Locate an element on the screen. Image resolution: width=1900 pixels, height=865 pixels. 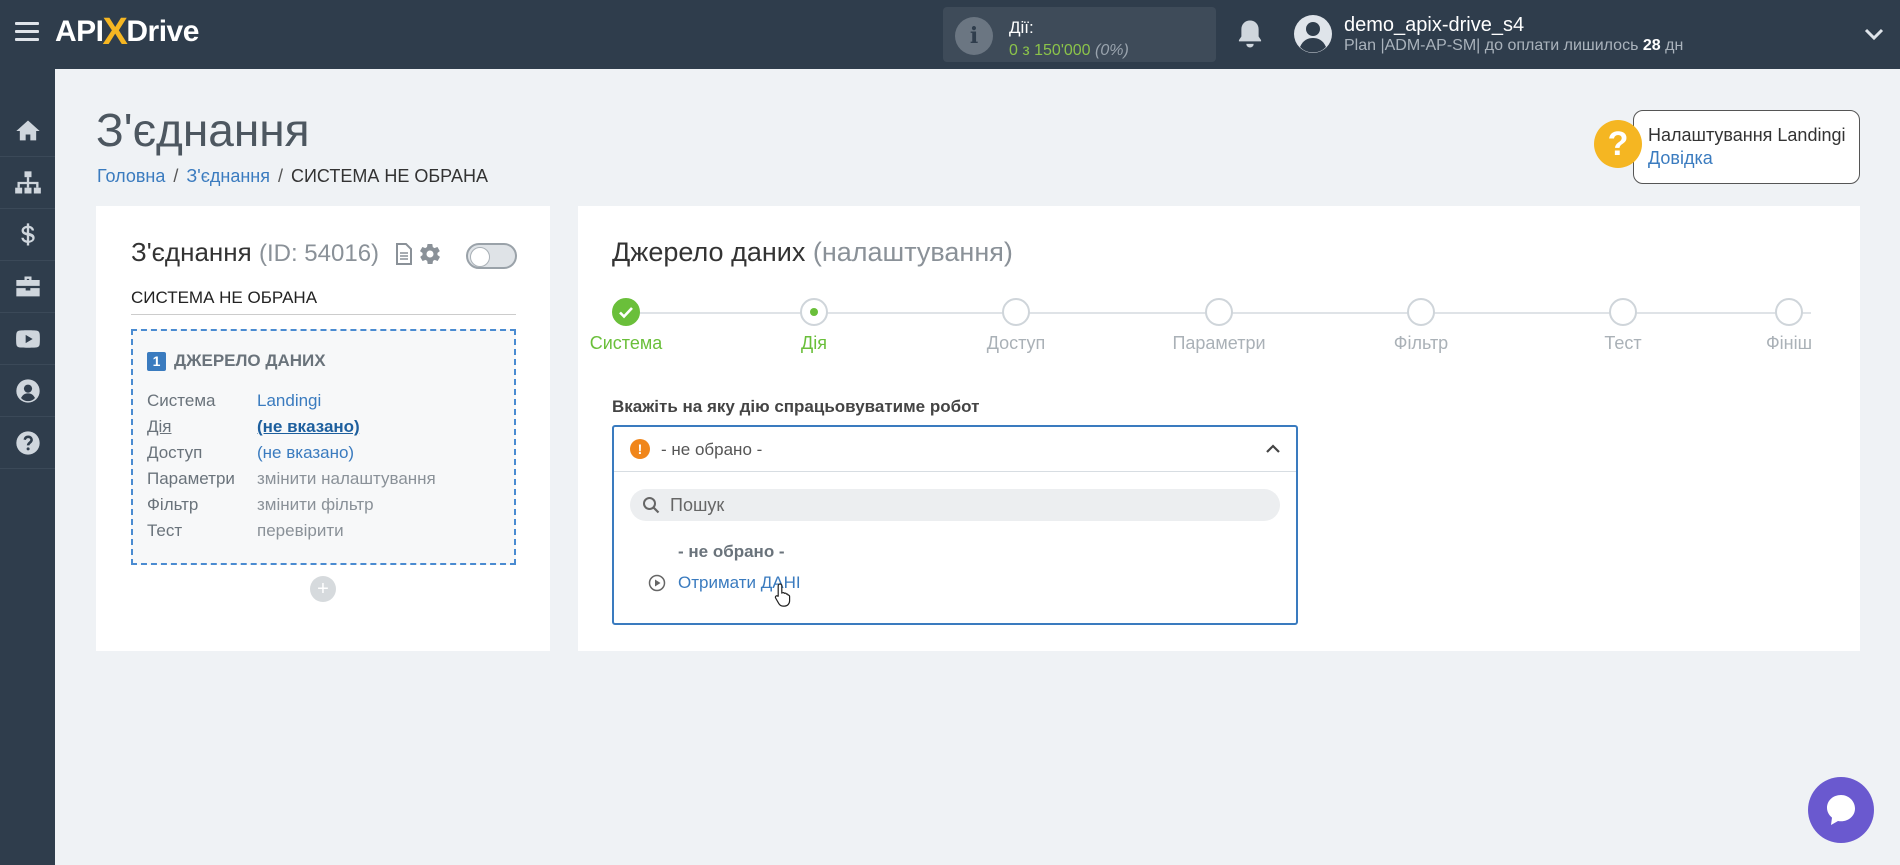
datasource-title: Джерело даних (налаштування) is located at coordinates (812, 252).